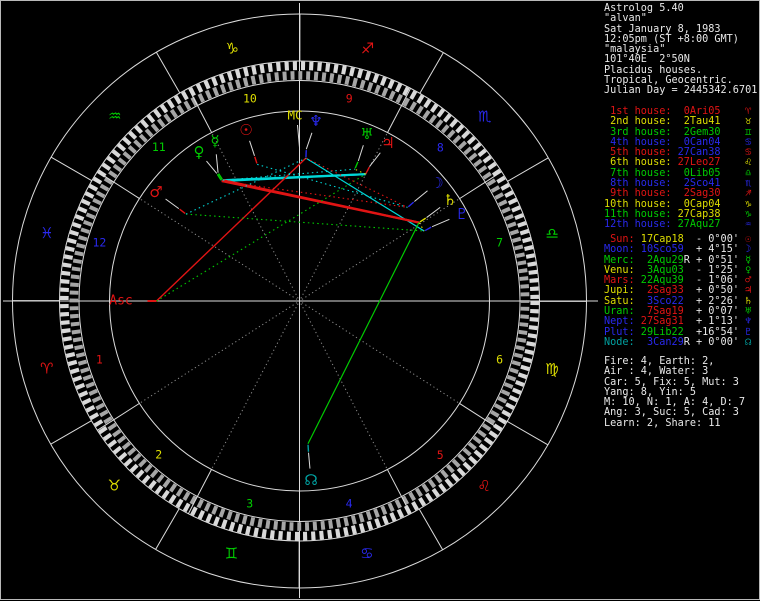  What do you see at coordinates (499, 242) in the screenshot?
I see `house-number-7: 7` at bounding box center [499, 242].